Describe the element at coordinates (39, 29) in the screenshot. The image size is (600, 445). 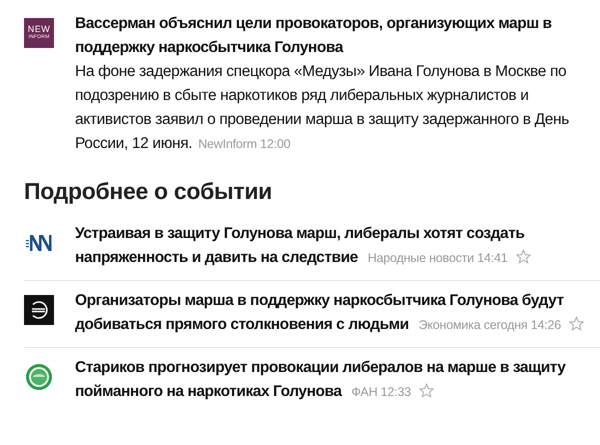
I see `logo-text: NEW` at that location.